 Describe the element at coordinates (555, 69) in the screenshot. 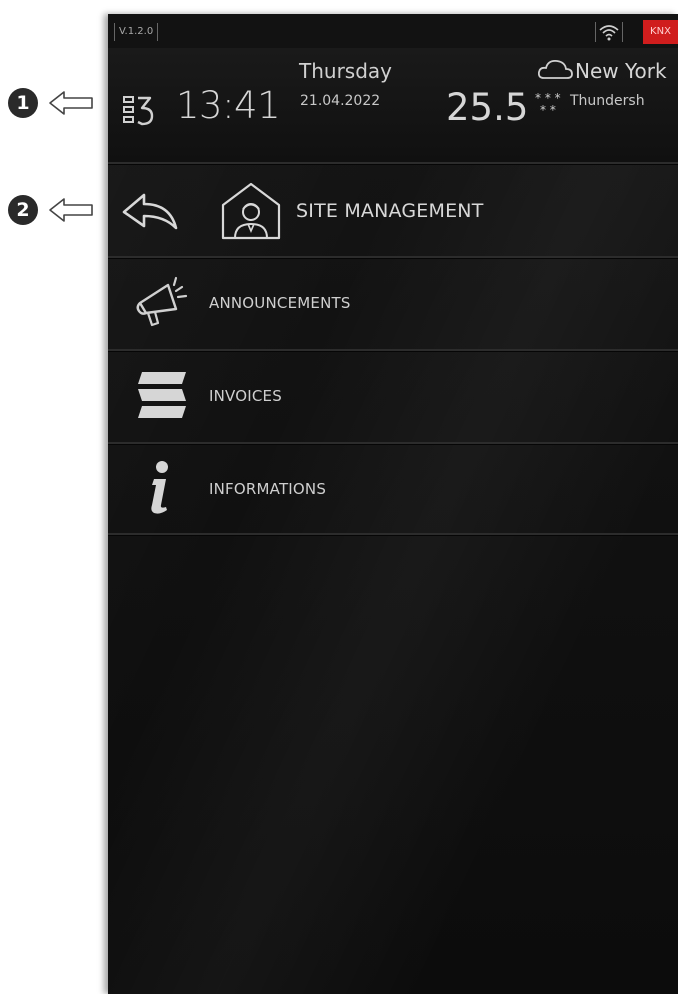

I see `cloud-icon` at that location.